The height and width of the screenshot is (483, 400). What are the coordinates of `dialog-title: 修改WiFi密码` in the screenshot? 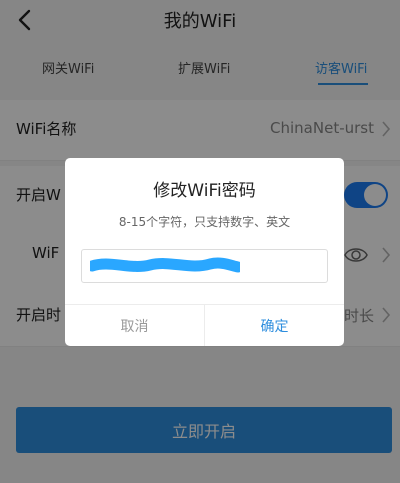 It's located at (204, 191).